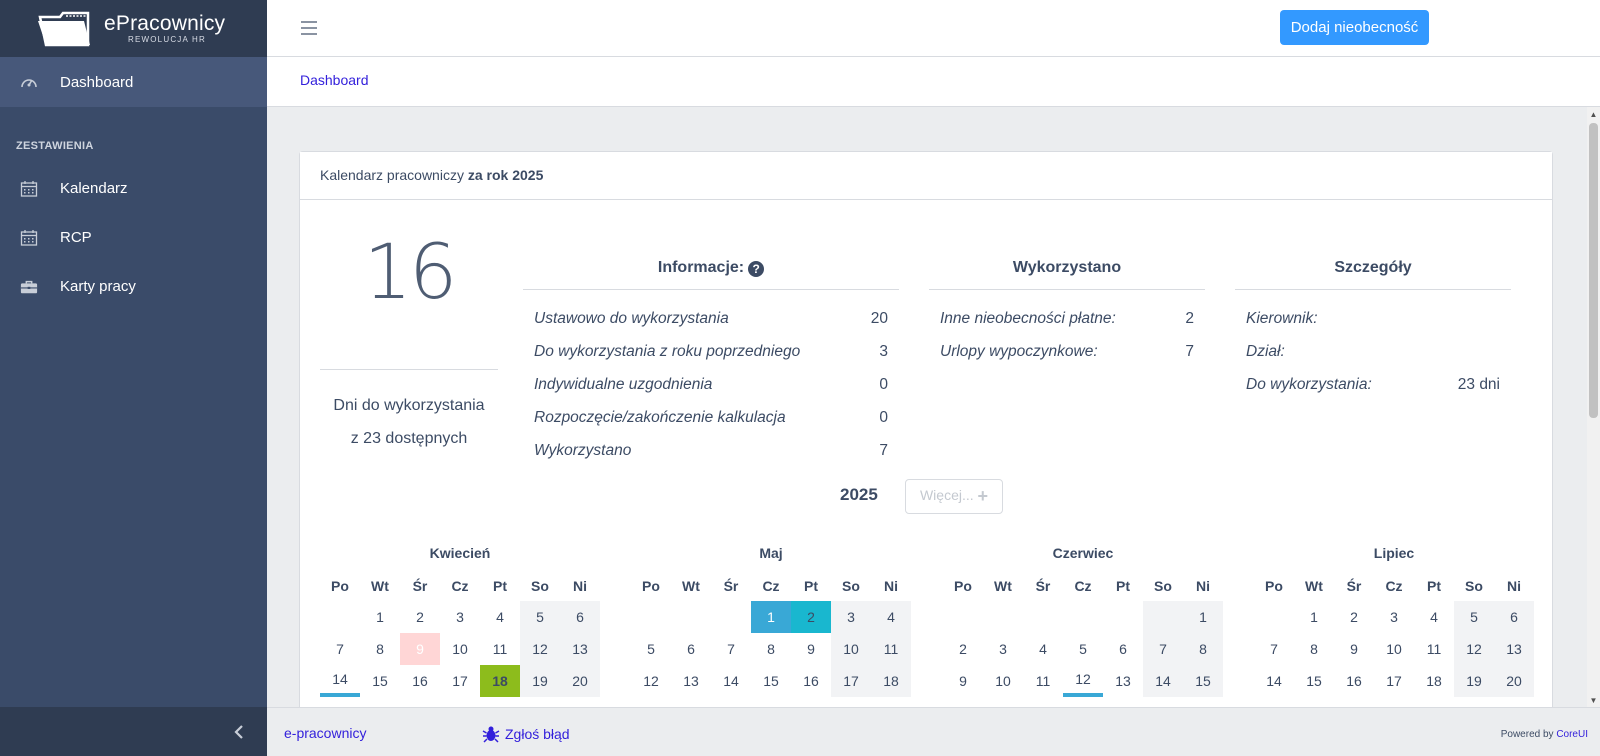 This screenshot has height=756, width=1600. Describe the element at coordinates (526, 734) in the screenshot. I see `report-bug-link: Zgłoś błąd` at that location.